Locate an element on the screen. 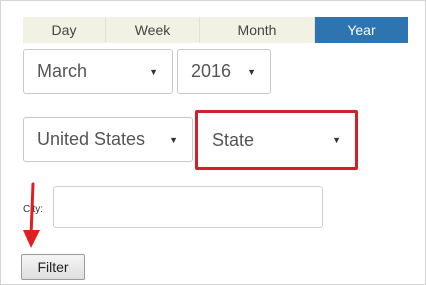 The image size is (426, 285). down-arrow-icon is located at coordinates (31, 215).